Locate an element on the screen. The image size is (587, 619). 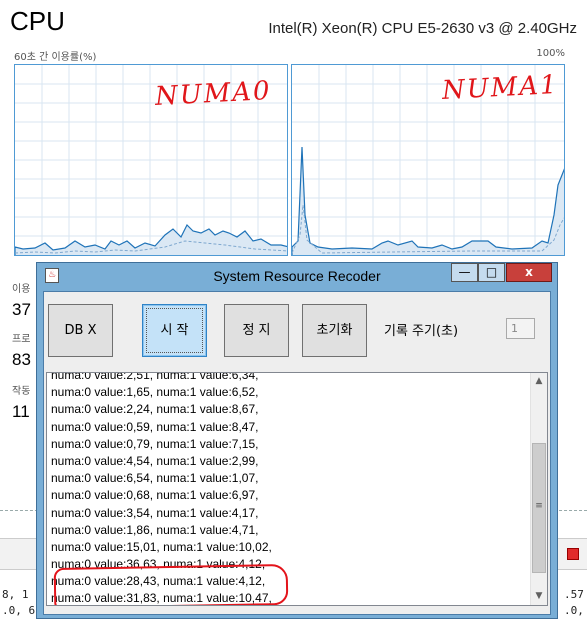
start-button: 시 작 is located at coordinates (174, 330).